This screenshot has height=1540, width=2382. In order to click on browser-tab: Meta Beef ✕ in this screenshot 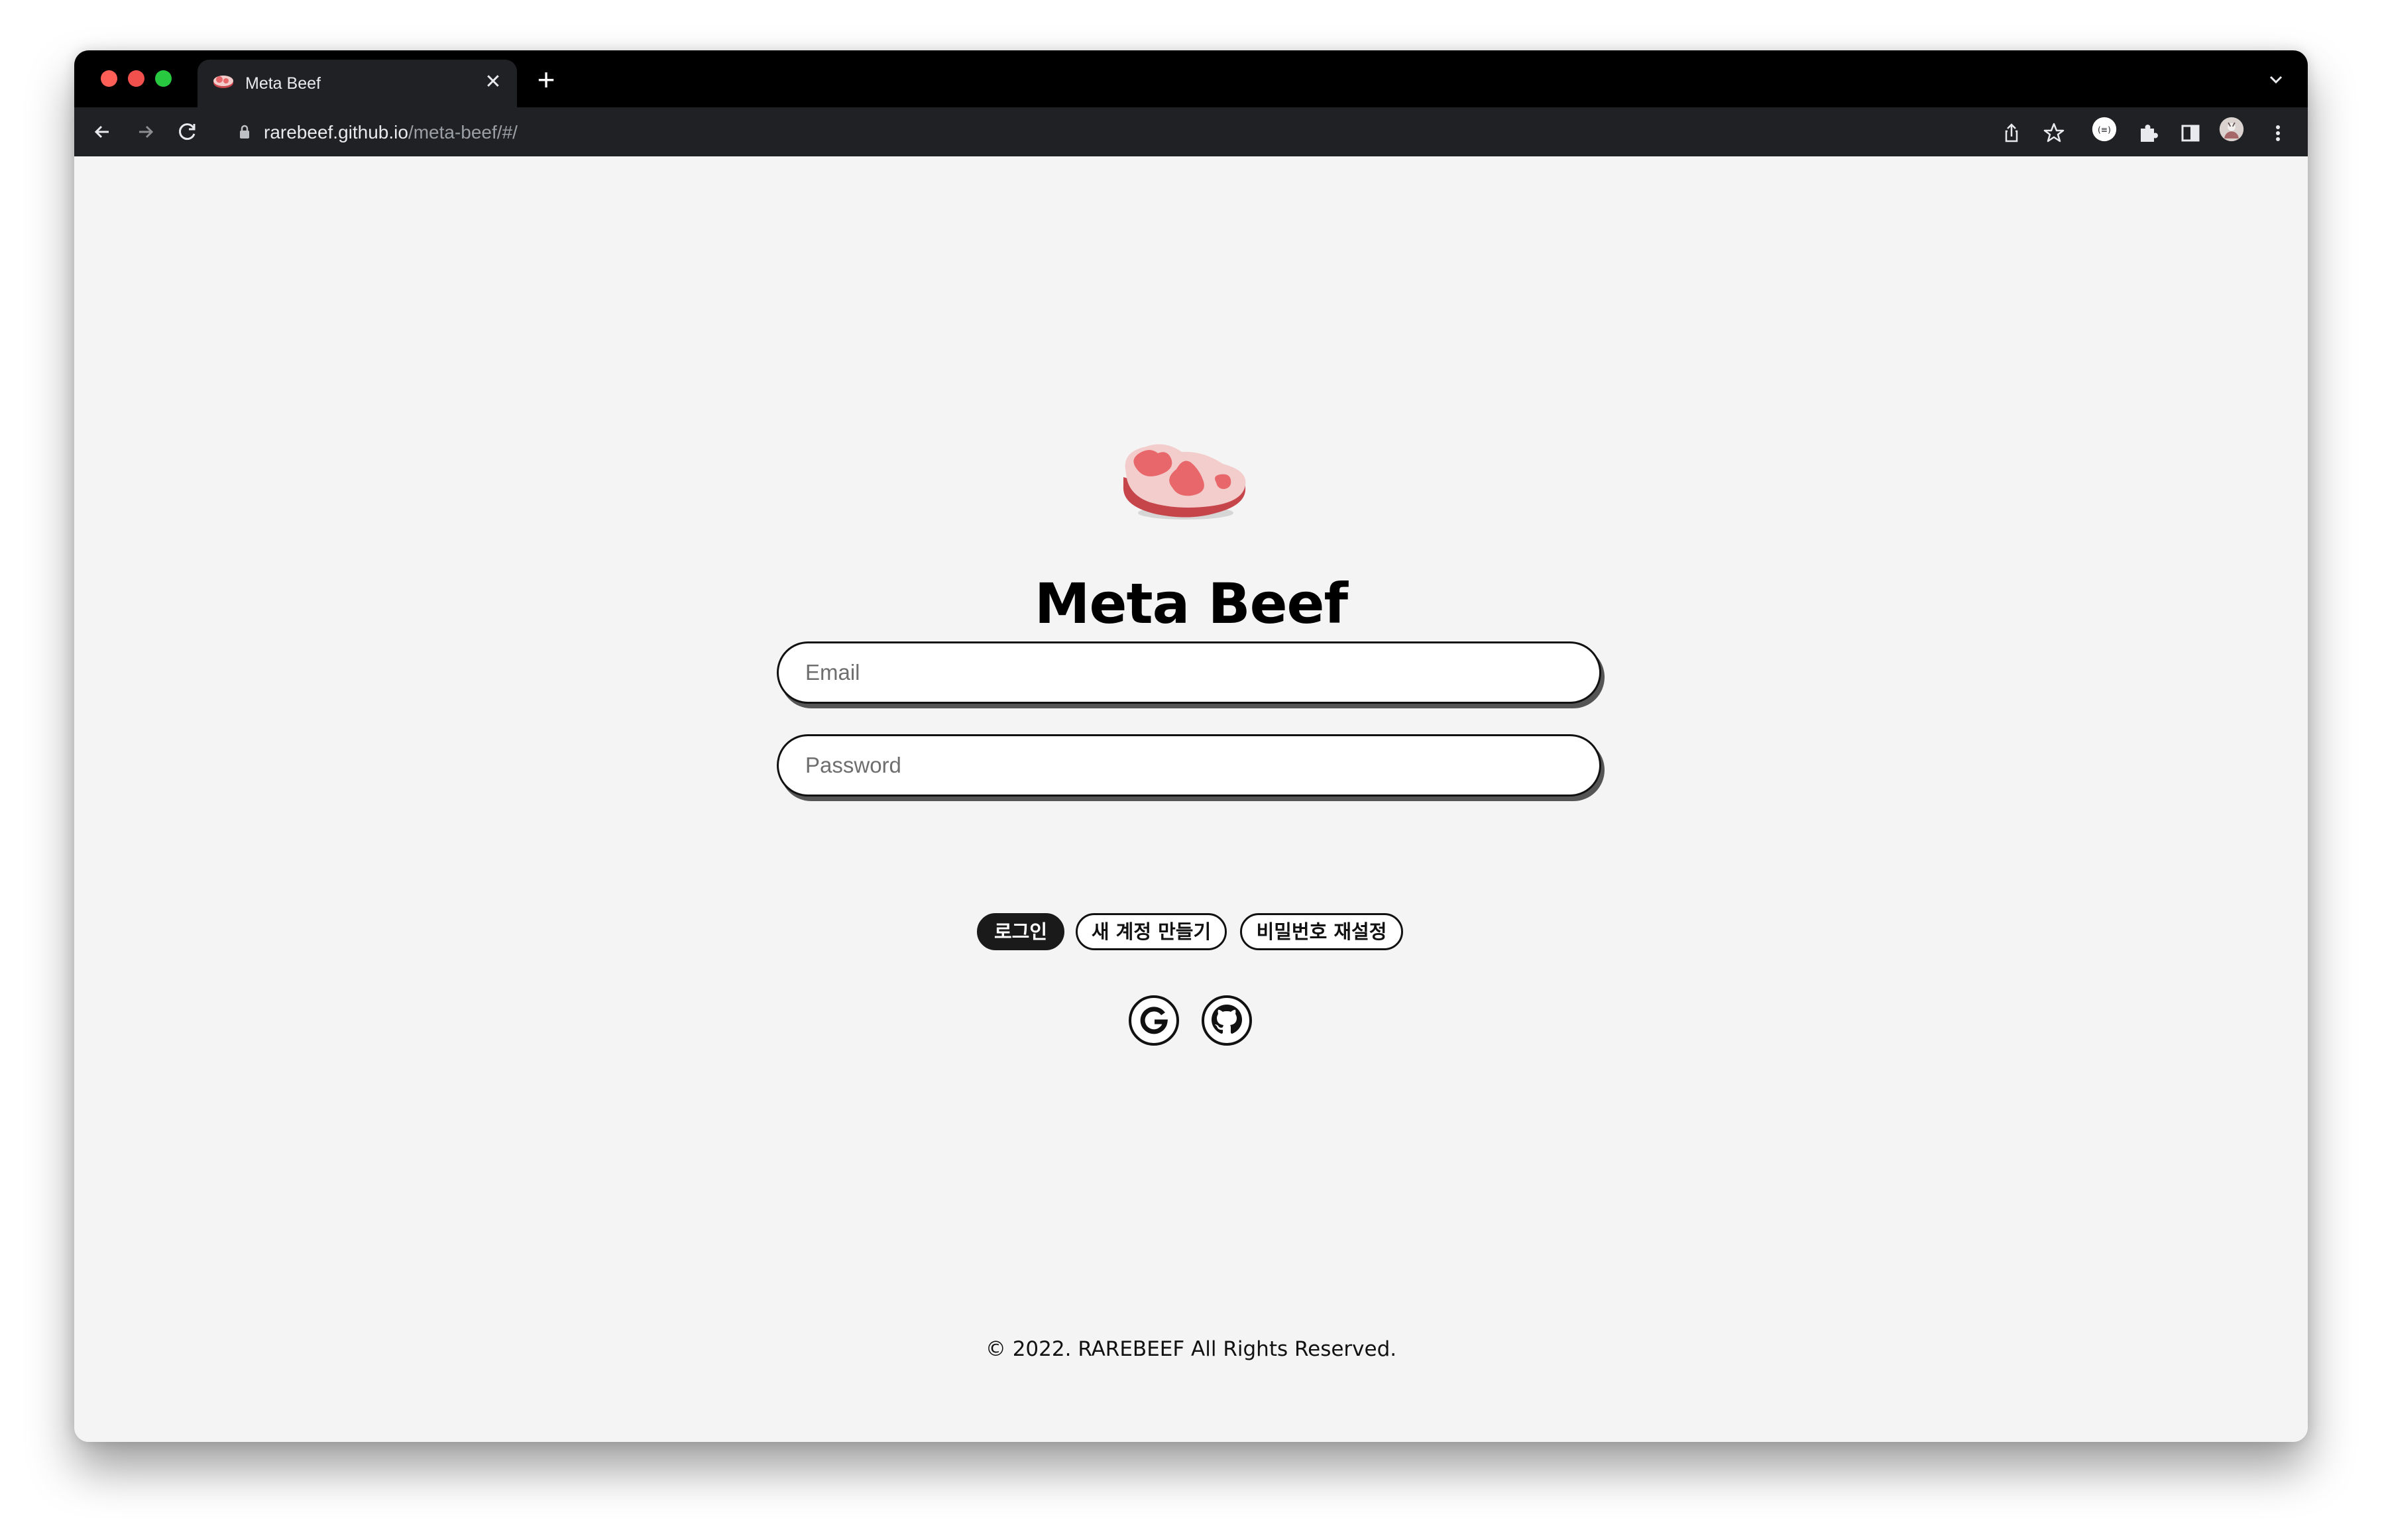, I will do `click(357, 83)`.